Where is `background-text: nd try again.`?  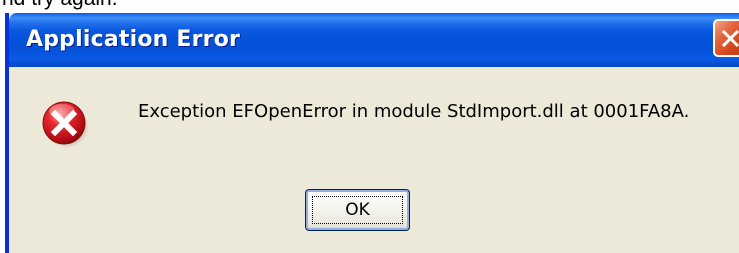 background-text: nd try again. is located at coordinates (60, 5).